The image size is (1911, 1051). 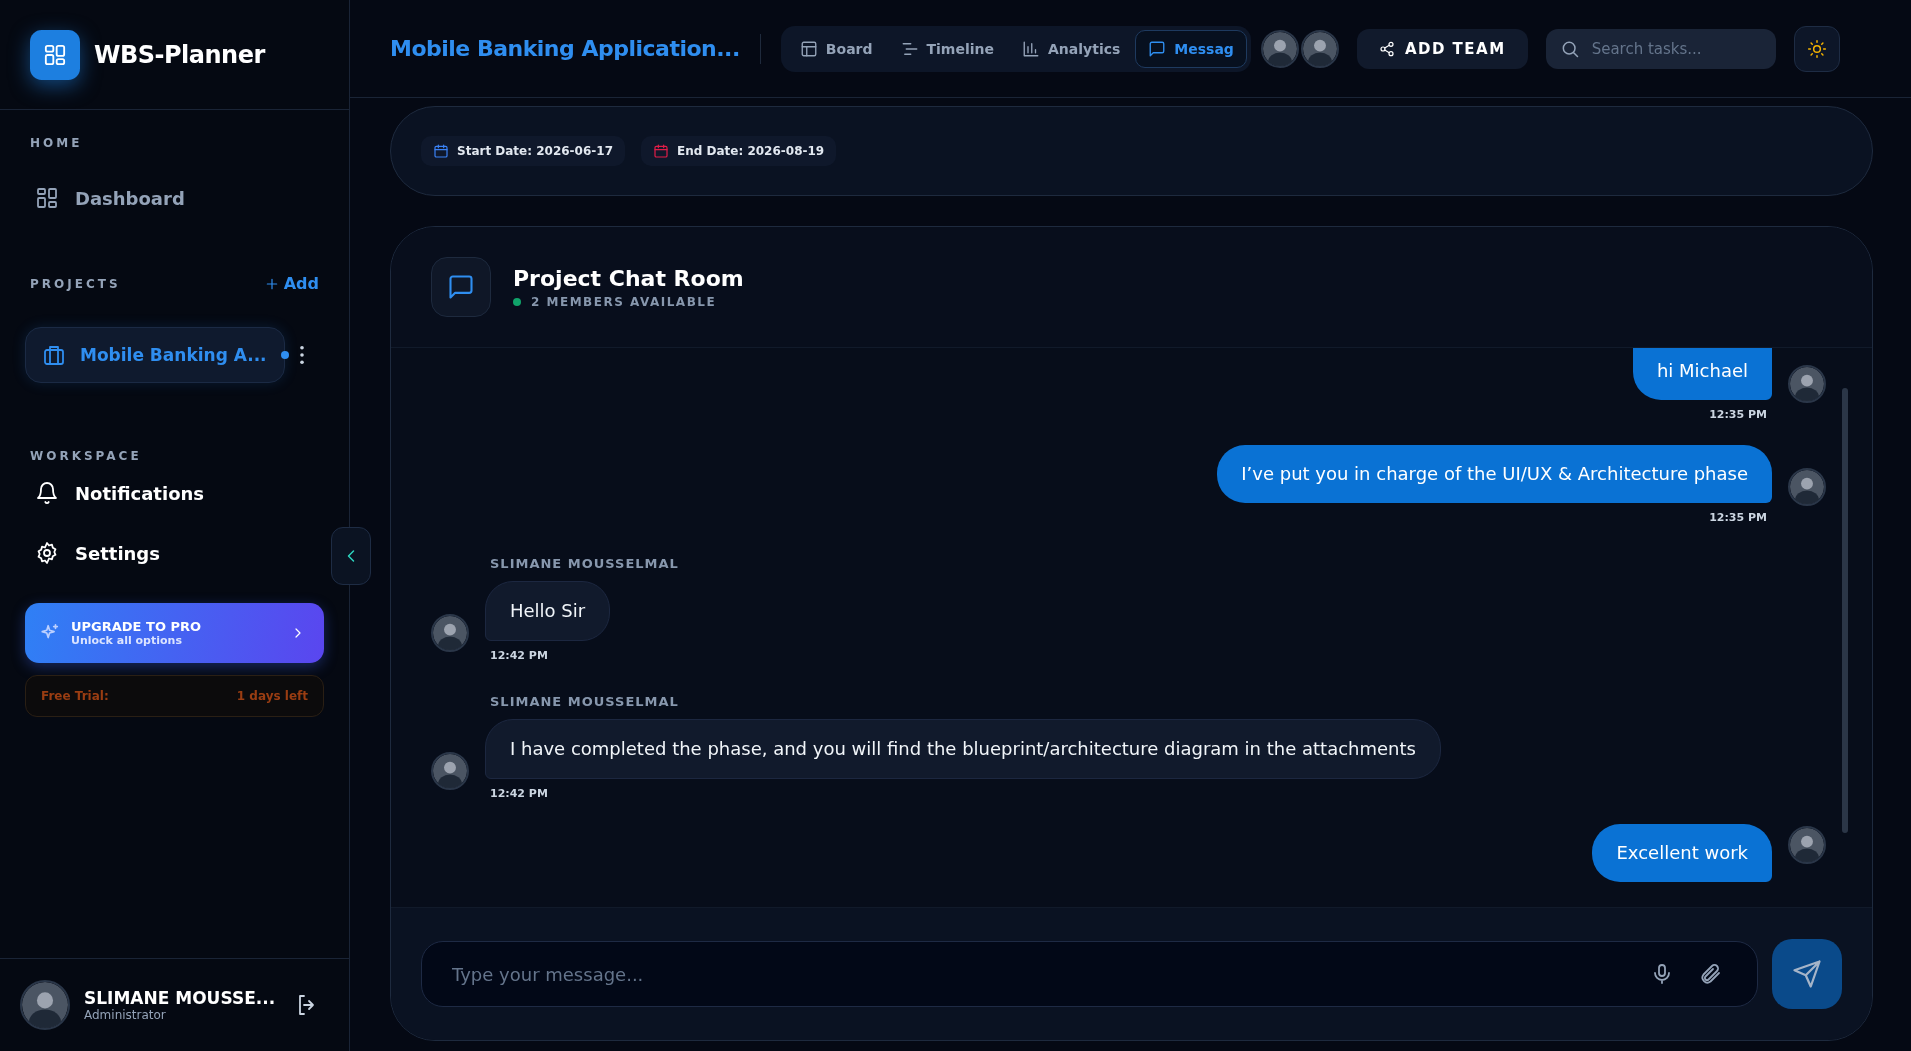 What do you see at coordinates (174, 633) in the screenshot?
I see `upgrade-button: UPGRADE TO PRO Unlock all options` at bounding box center [174, 633].